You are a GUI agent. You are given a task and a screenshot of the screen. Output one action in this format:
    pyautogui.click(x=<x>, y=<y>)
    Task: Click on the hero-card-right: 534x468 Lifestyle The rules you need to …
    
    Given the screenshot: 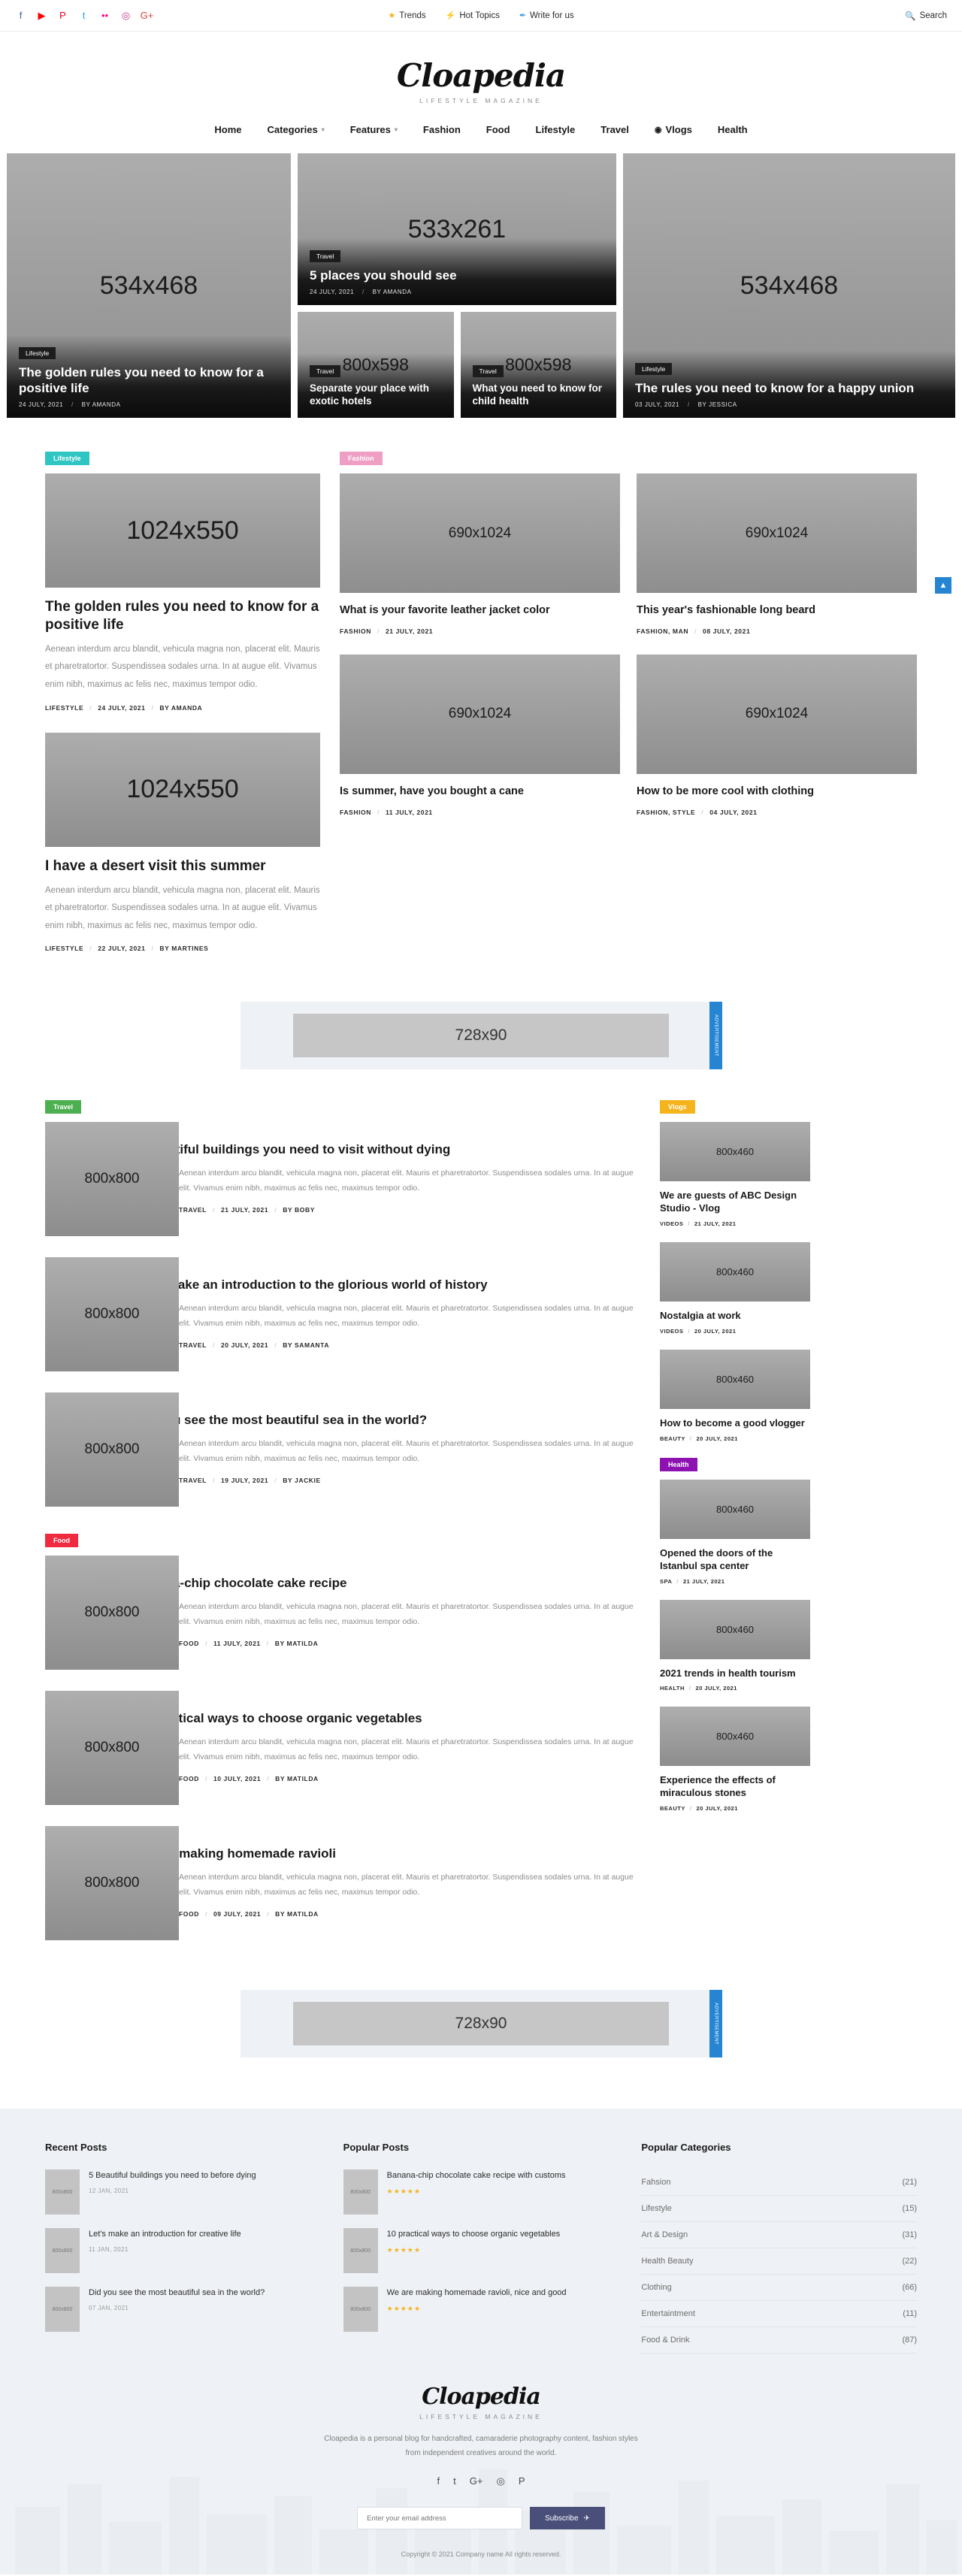 What is the action you would take?
    pyautogui.click(x=789, y=285)
    